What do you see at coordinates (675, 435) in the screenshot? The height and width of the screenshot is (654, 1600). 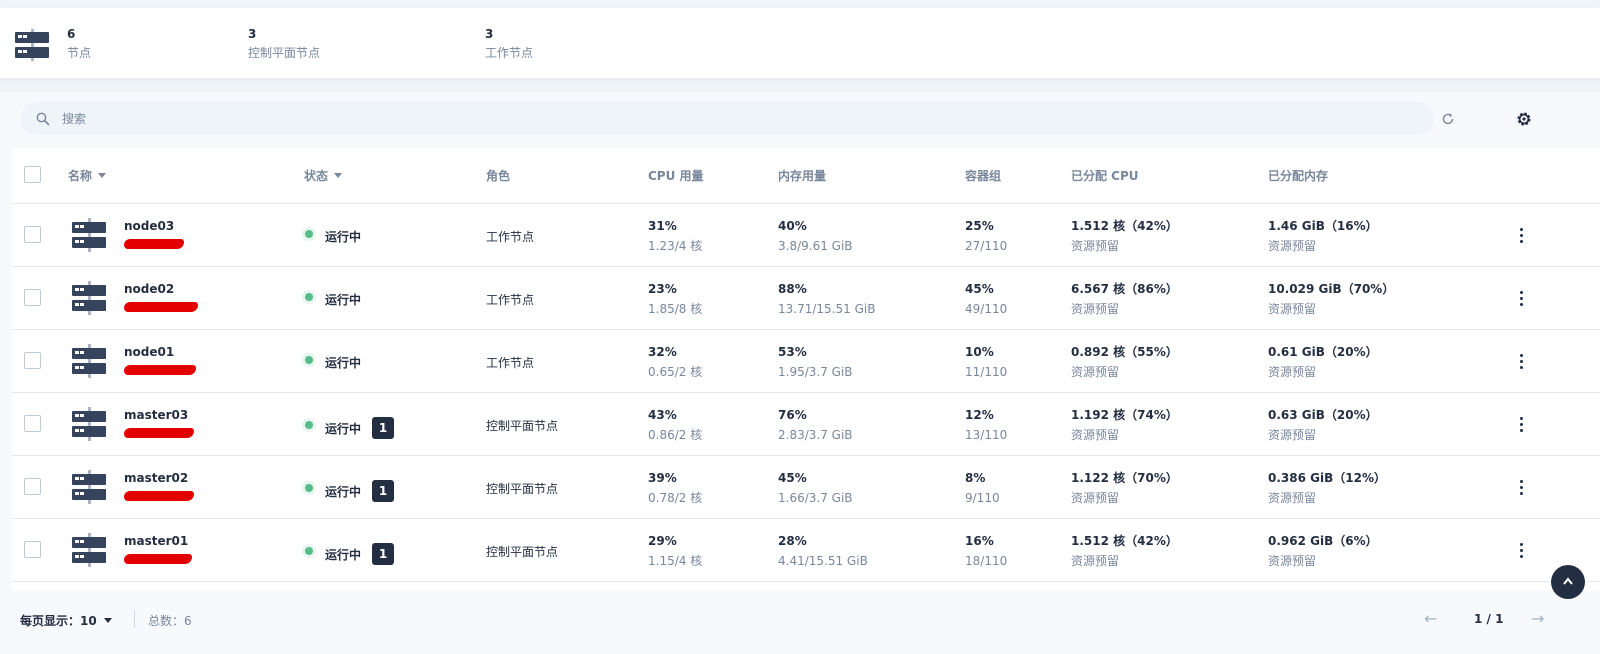 I see `cpu-detail: 0.86/2 核` at bounding box center [675, 435].